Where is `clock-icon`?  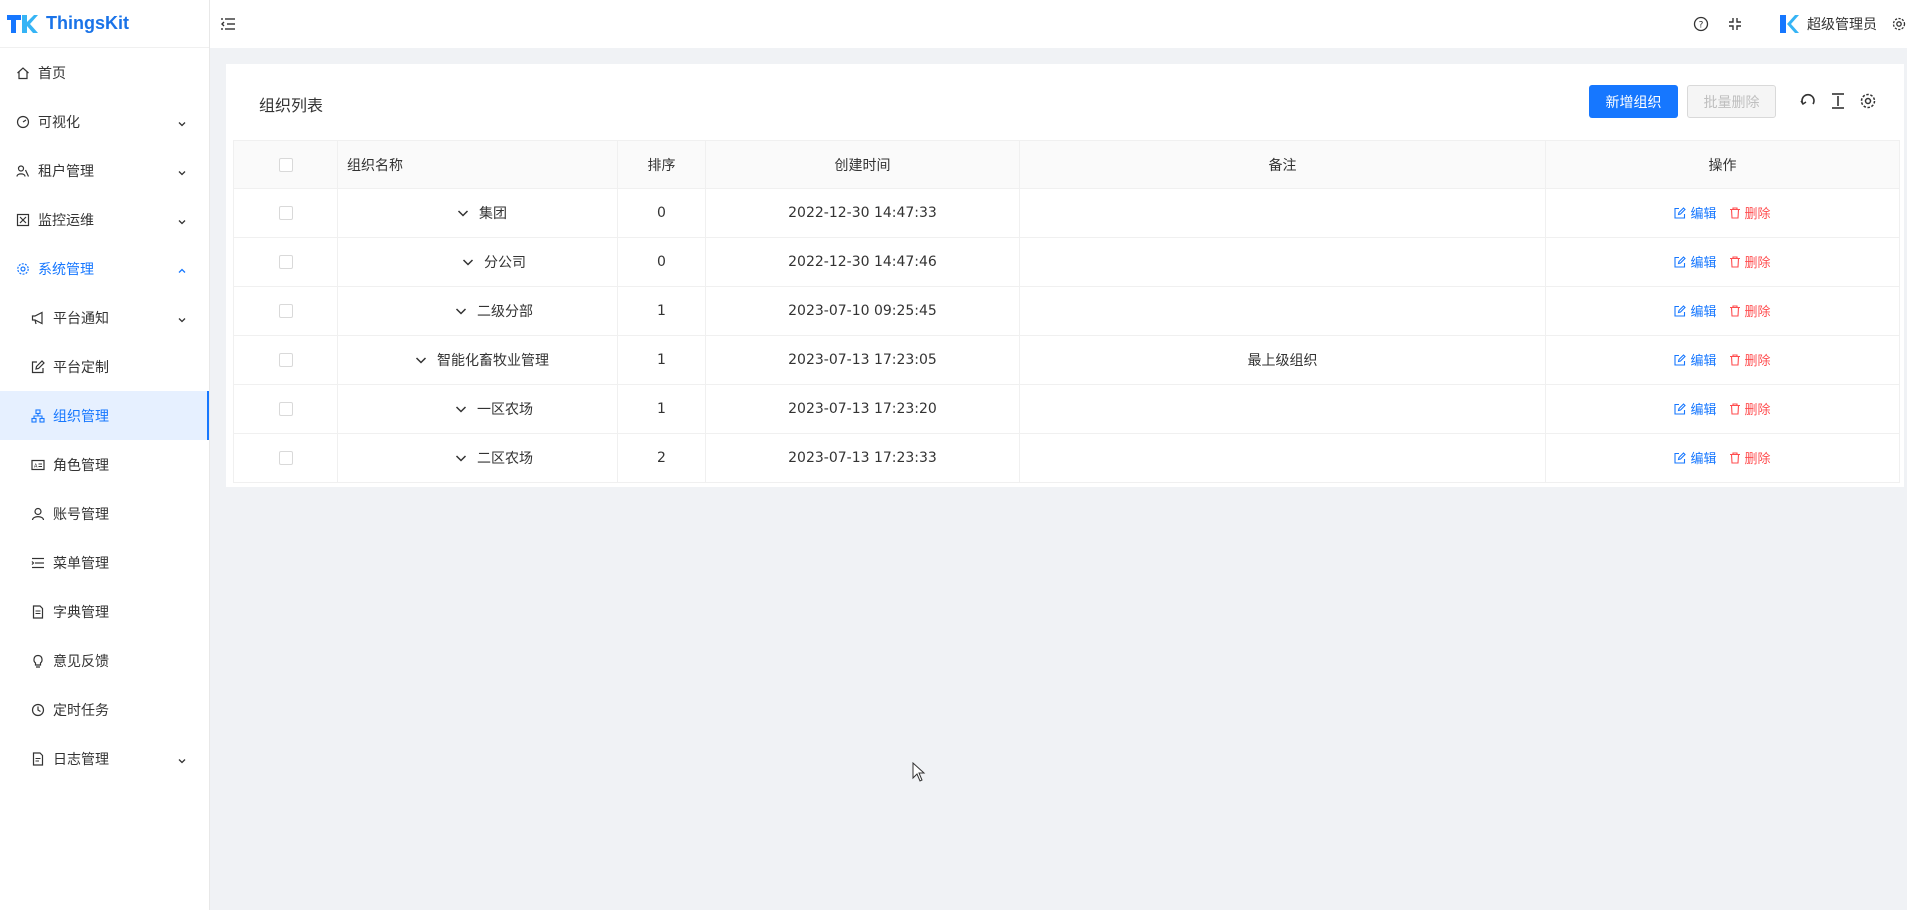 clock-icon is located at coordinates (38, 710).